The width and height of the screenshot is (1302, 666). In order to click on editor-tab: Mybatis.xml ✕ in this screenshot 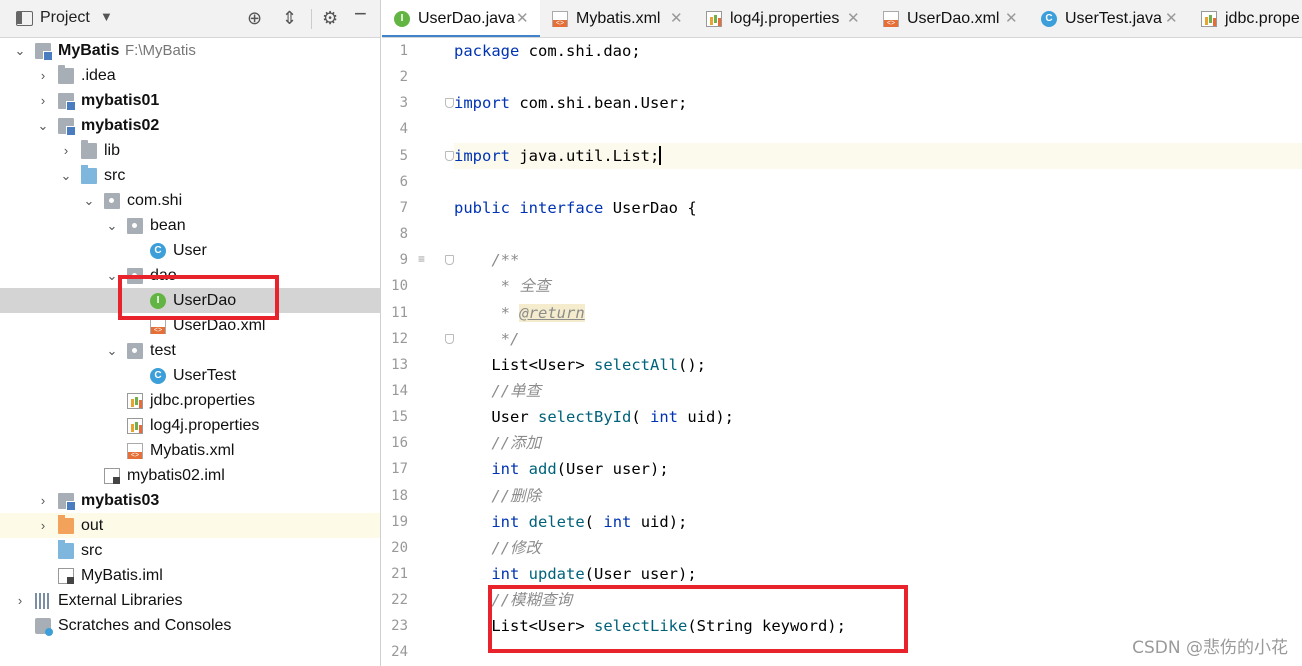, I will do `click(617, 18)`.